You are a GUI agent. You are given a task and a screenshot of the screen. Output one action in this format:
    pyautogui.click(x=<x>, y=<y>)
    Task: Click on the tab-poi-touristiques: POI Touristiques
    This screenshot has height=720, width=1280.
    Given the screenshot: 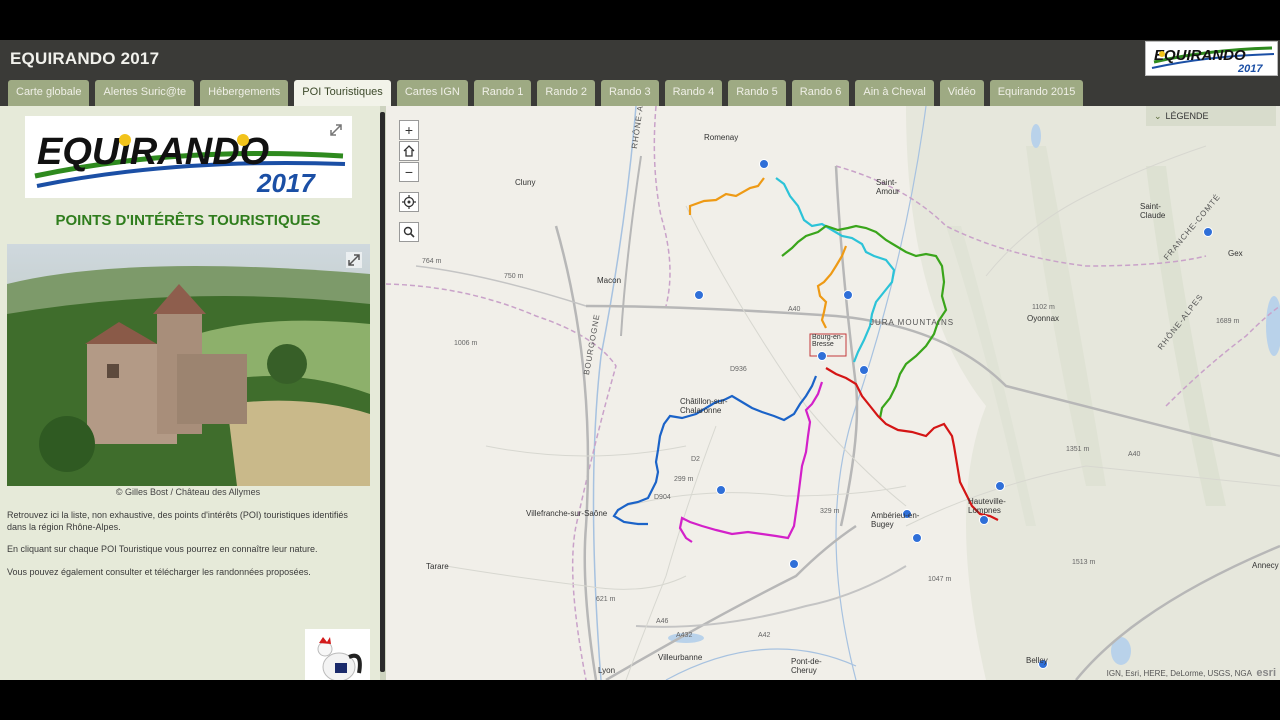 What is the action you would take?
    pyautogui.click(x=342, y=93)
    